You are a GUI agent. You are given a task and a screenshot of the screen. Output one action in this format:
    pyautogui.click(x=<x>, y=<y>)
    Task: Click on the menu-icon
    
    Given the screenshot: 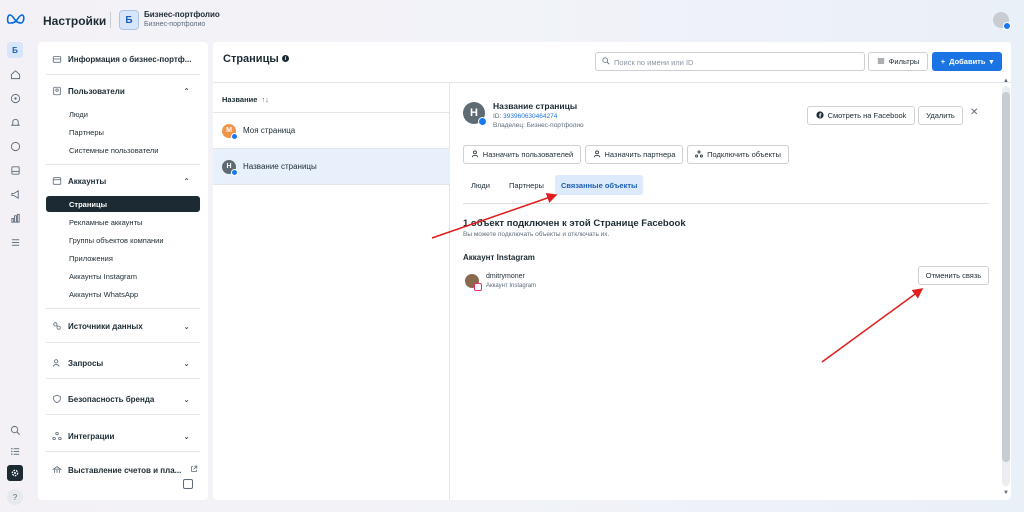 What is the action you would take?
    pyautogui.click(x=15, y=242)
    